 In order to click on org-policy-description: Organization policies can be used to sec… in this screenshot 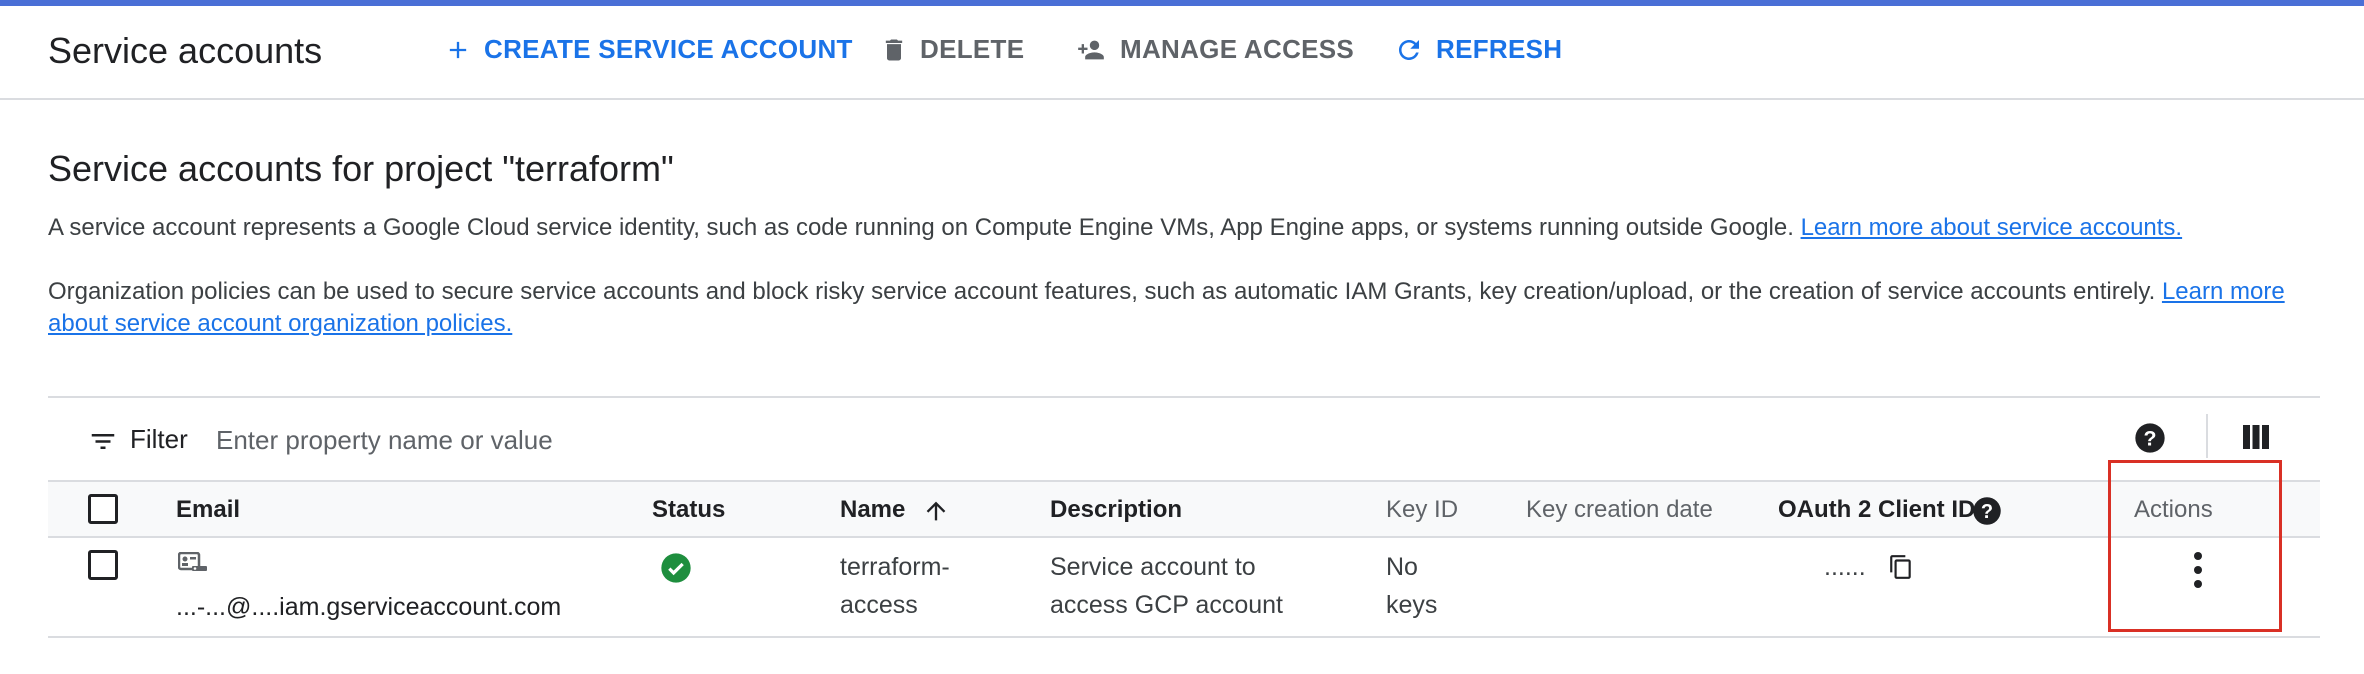, I will do `click(1173, 308)`.